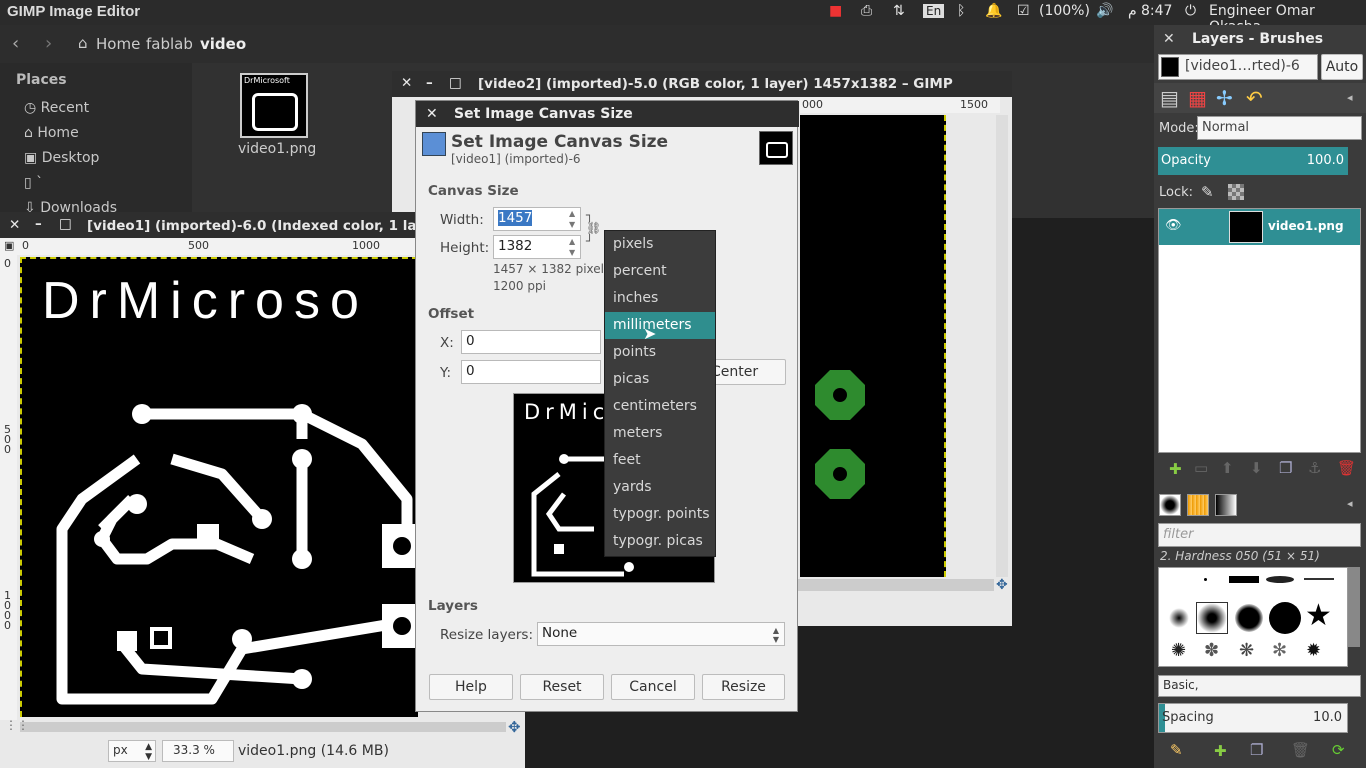  What do you see at coordinates (661, 634) in the screenshot?
I see `resize-layers-select: None ▲ ▼` at bounding box center [661, 634].